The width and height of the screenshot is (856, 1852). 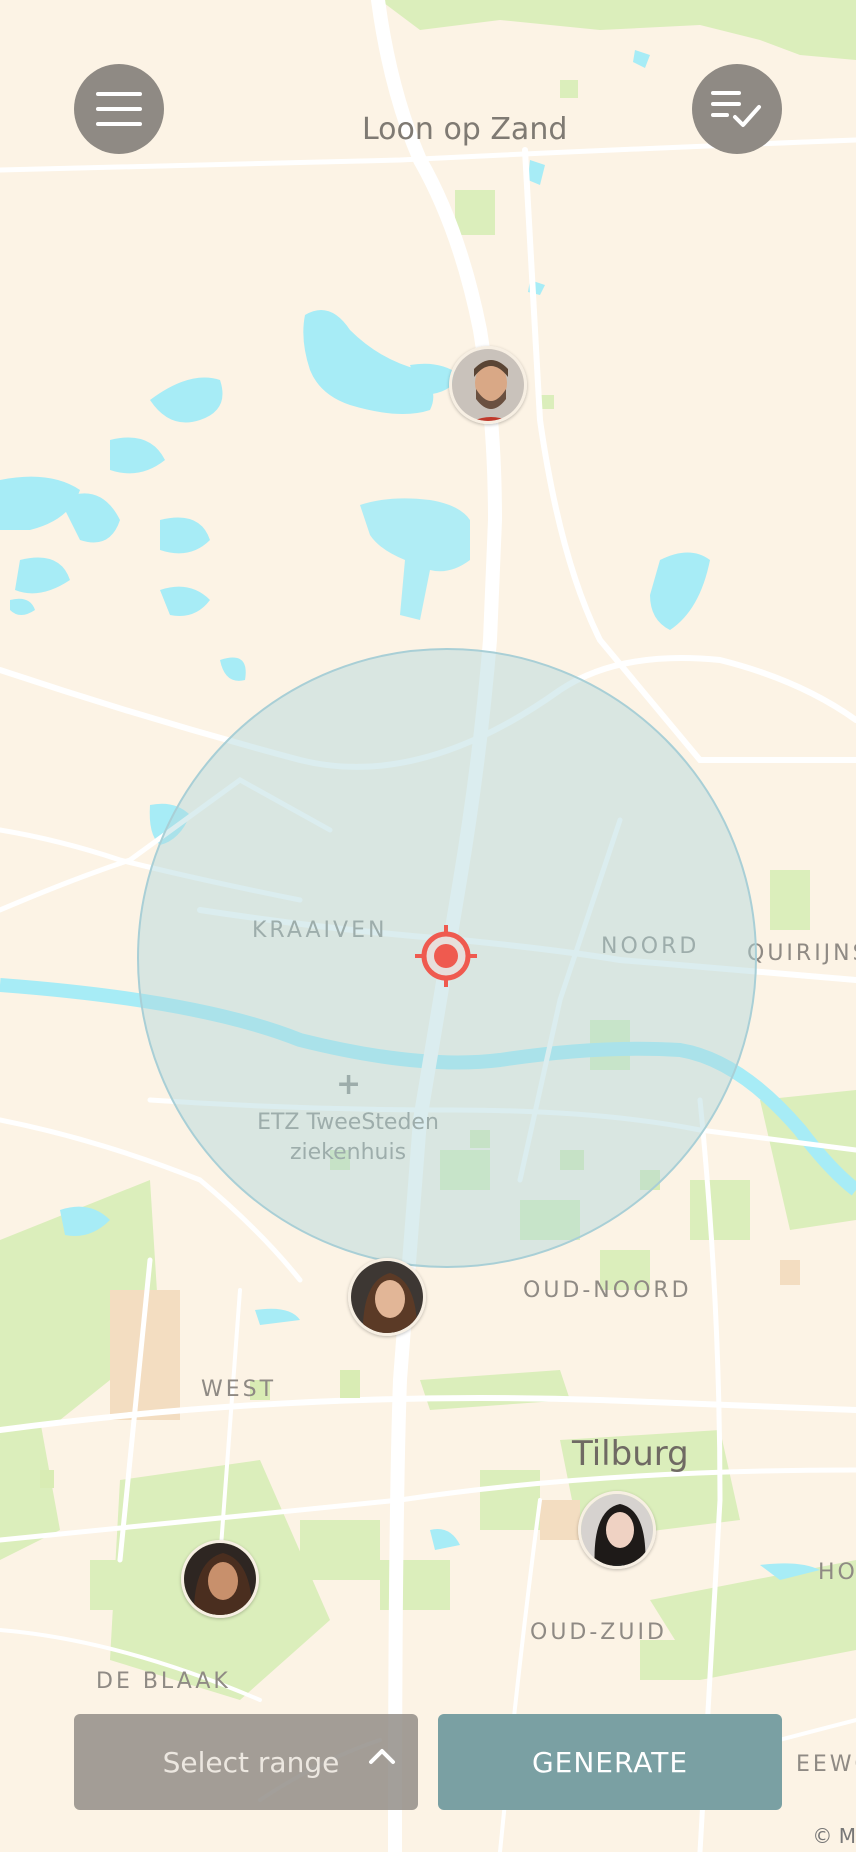 I want to click on map-label-tilburg: Tilburg, so click(x=630, y=1454).